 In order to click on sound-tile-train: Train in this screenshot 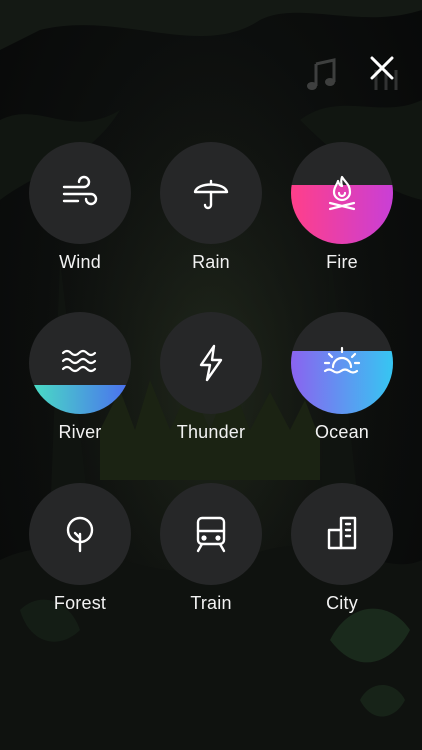, I will do `click(211, 555)`.